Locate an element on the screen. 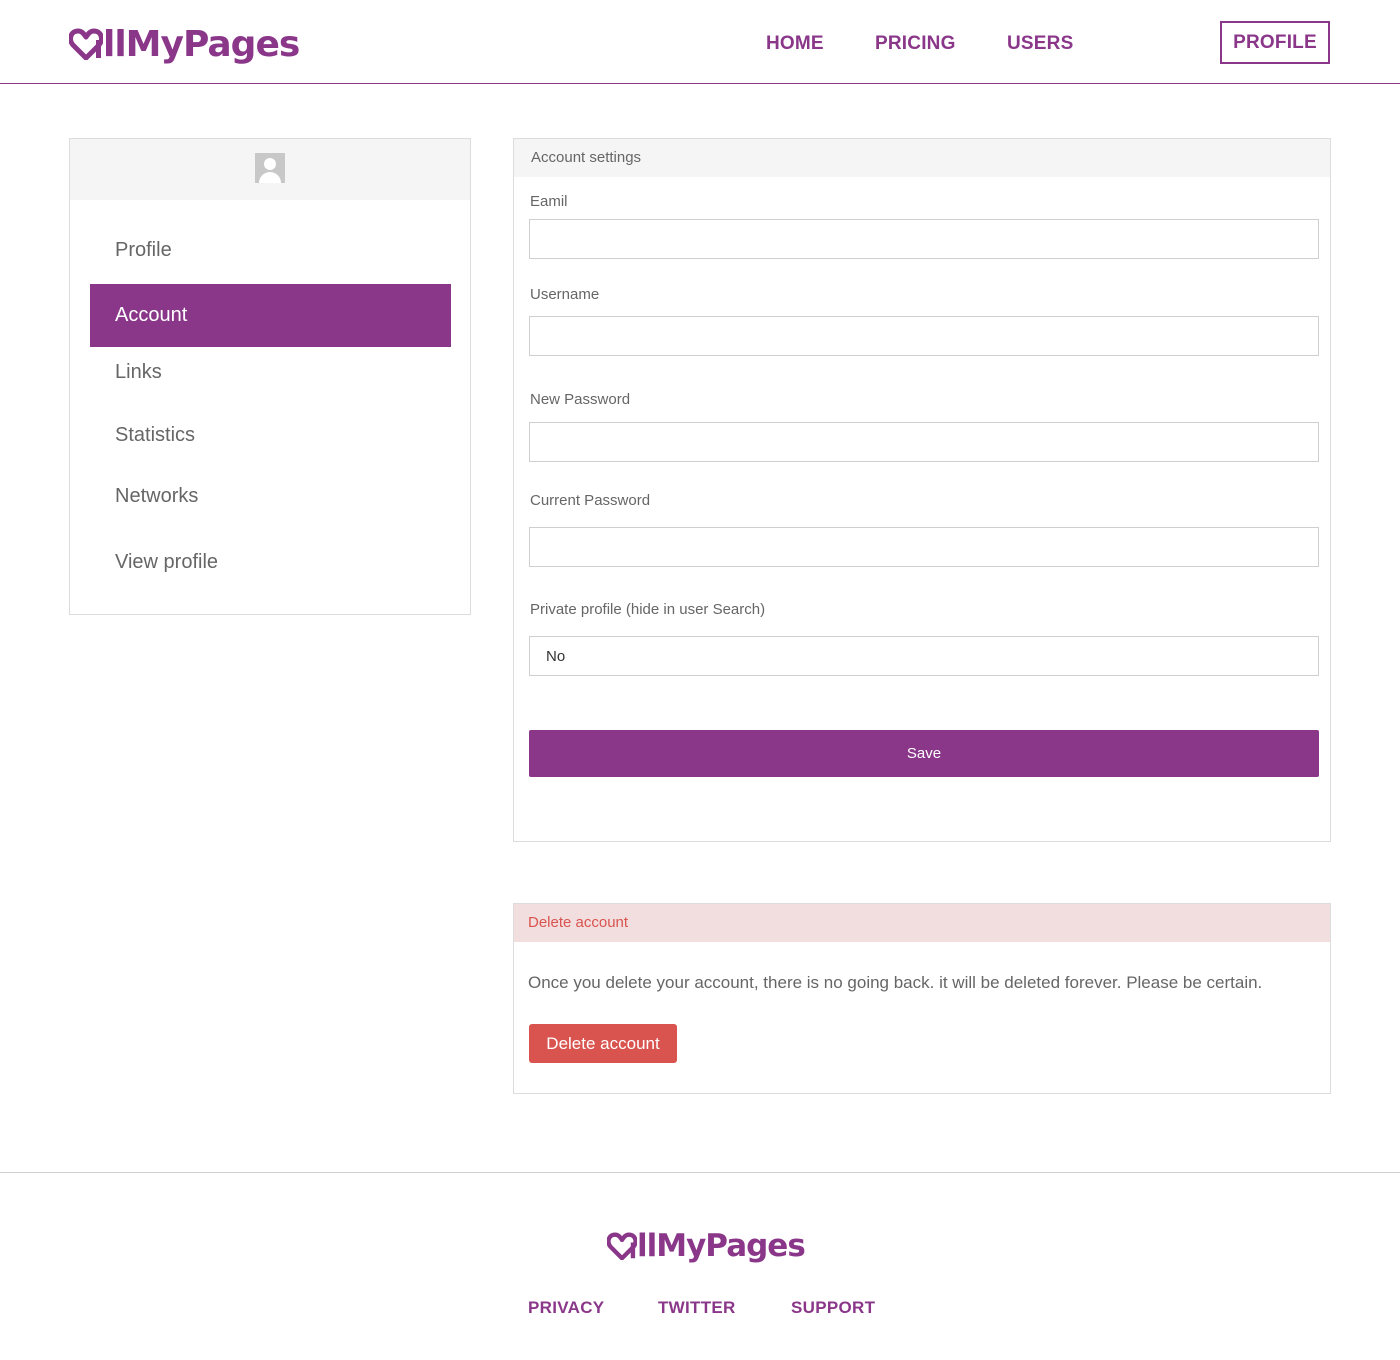 The image size is (1400, 1360). email-label: Eamil is located at coordinates (549, 201).